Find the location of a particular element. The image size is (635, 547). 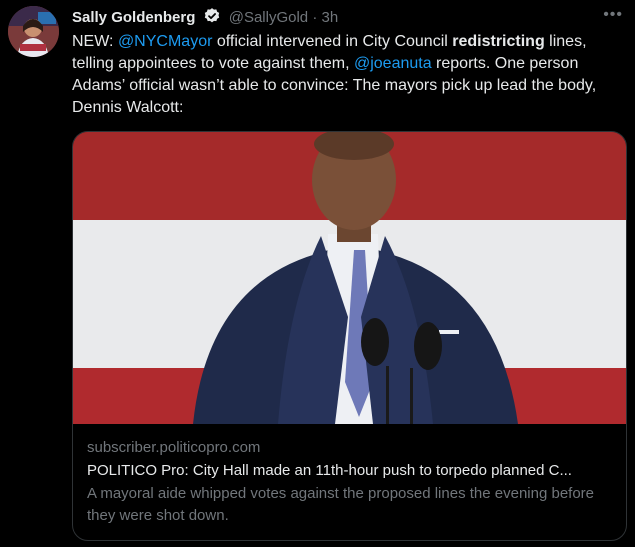

verified-badge-icon is located at coordinates (211, 15).